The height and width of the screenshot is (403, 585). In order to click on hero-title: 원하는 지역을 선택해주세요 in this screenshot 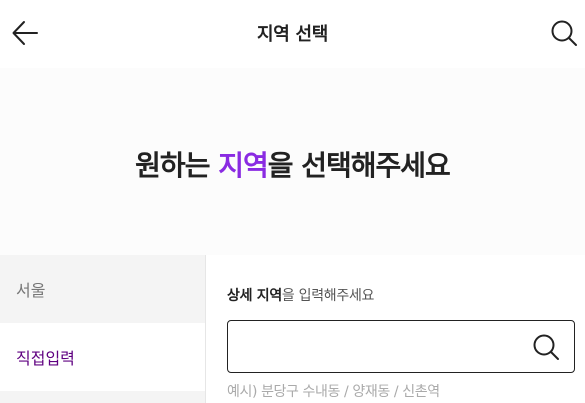, I will do `click(292, 164)`.